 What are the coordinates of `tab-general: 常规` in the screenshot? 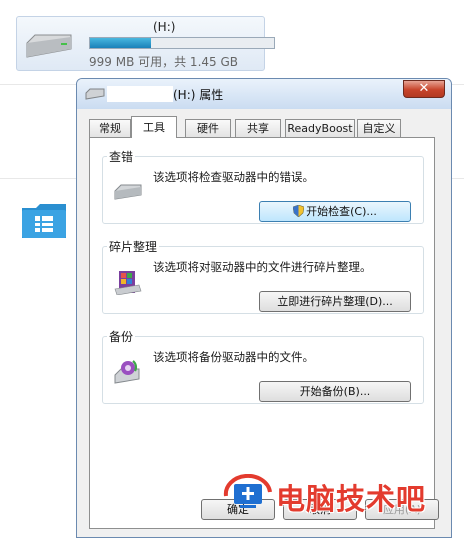 It's located at (110, 128).